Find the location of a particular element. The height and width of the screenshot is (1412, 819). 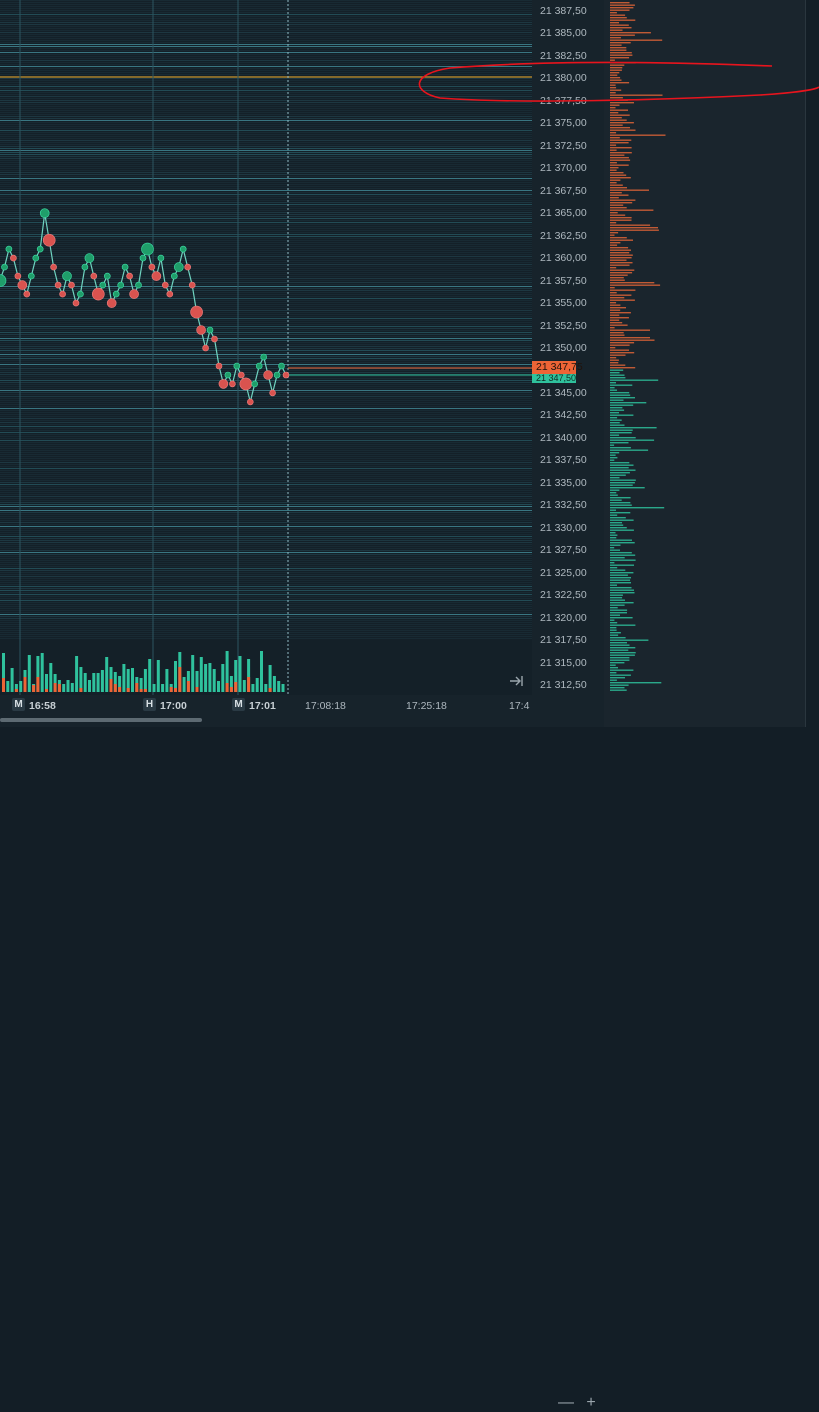

last-price-tag: 21 347,75 is located at coordinates (557, 367).